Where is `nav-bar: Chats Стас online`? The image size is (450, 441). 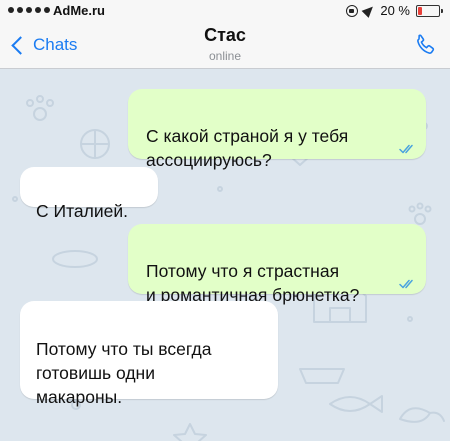
nav-bar: Chats Стас online is located at coordinates (225, 45).